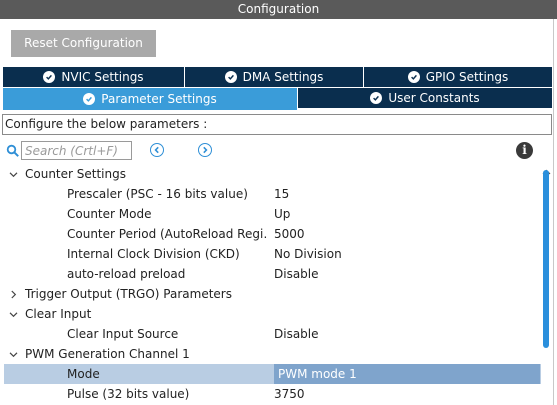  What do you see at coordinates (128, 294) in the screenshot?
I see `group-label: Trigger Output (TRGO) Parameters` at bounding box center [128, 294].